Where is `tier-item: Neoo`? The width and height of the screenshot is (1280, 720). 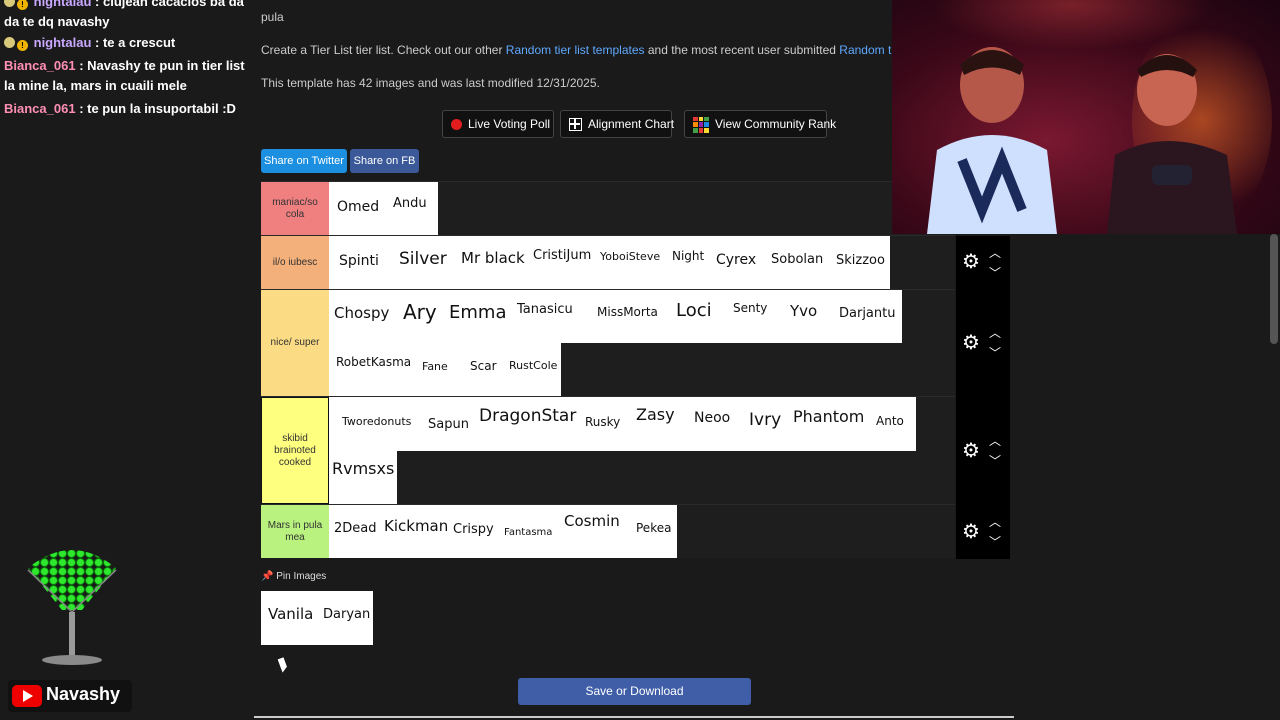 tier-item: Neoo is located at coordinates (712, 418).